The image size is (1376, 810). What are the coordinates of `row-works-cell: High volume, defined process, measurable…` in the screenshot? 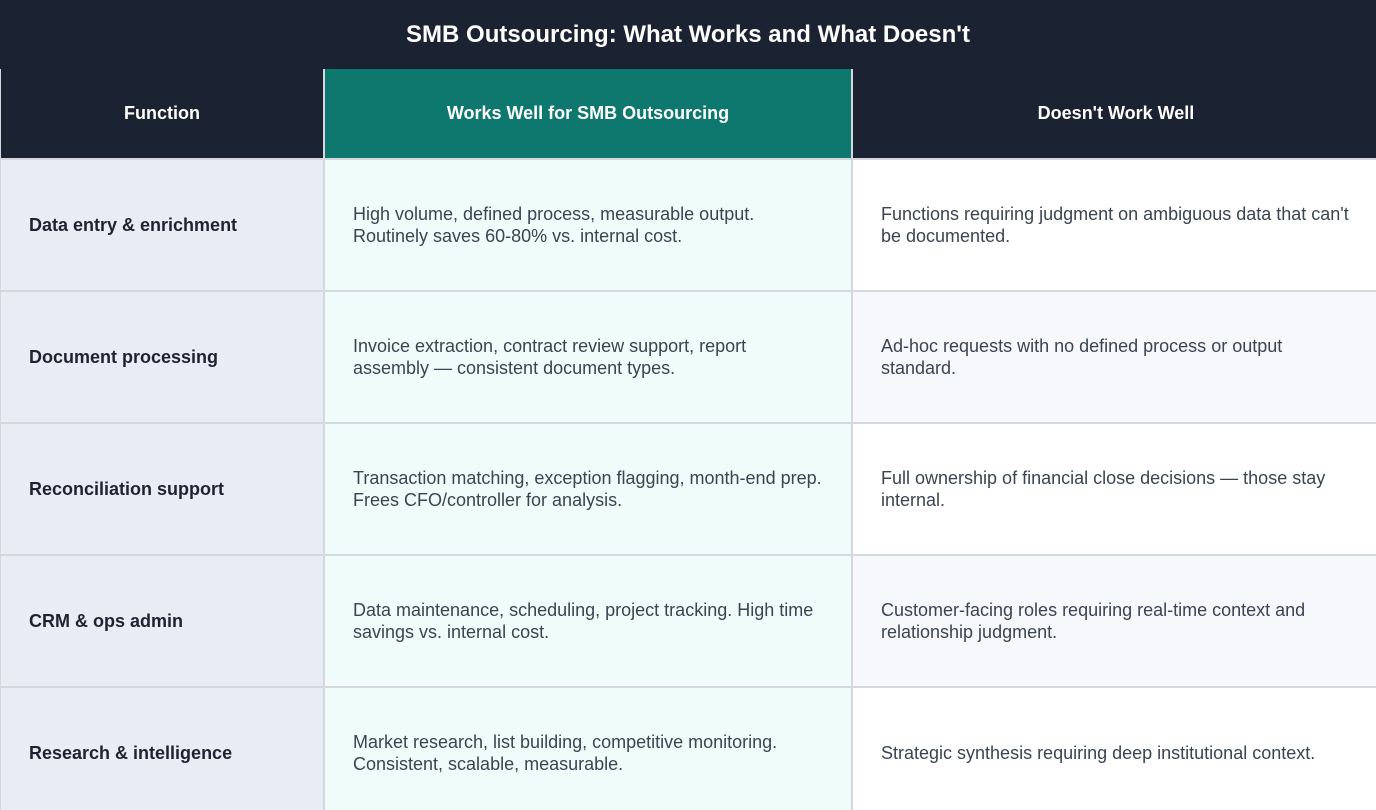 It's located at (588, 225).